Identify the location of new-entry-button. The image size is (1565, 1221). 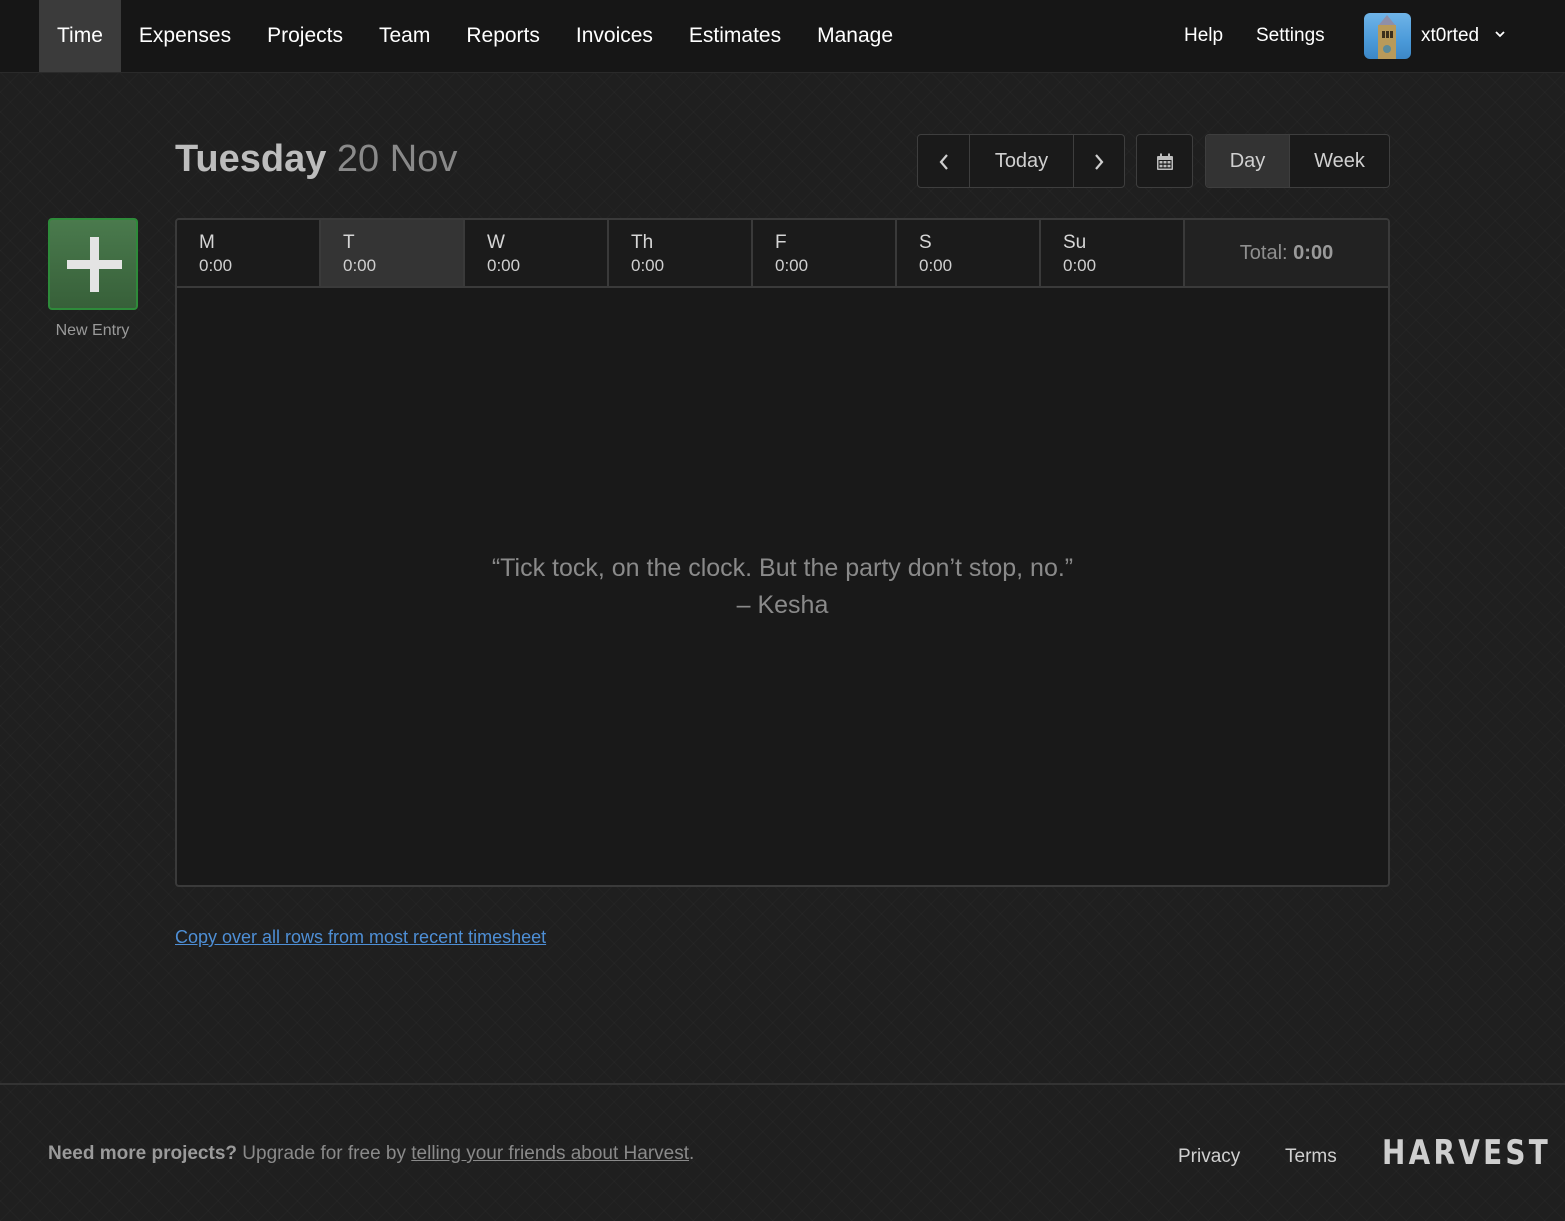
(93, 264).